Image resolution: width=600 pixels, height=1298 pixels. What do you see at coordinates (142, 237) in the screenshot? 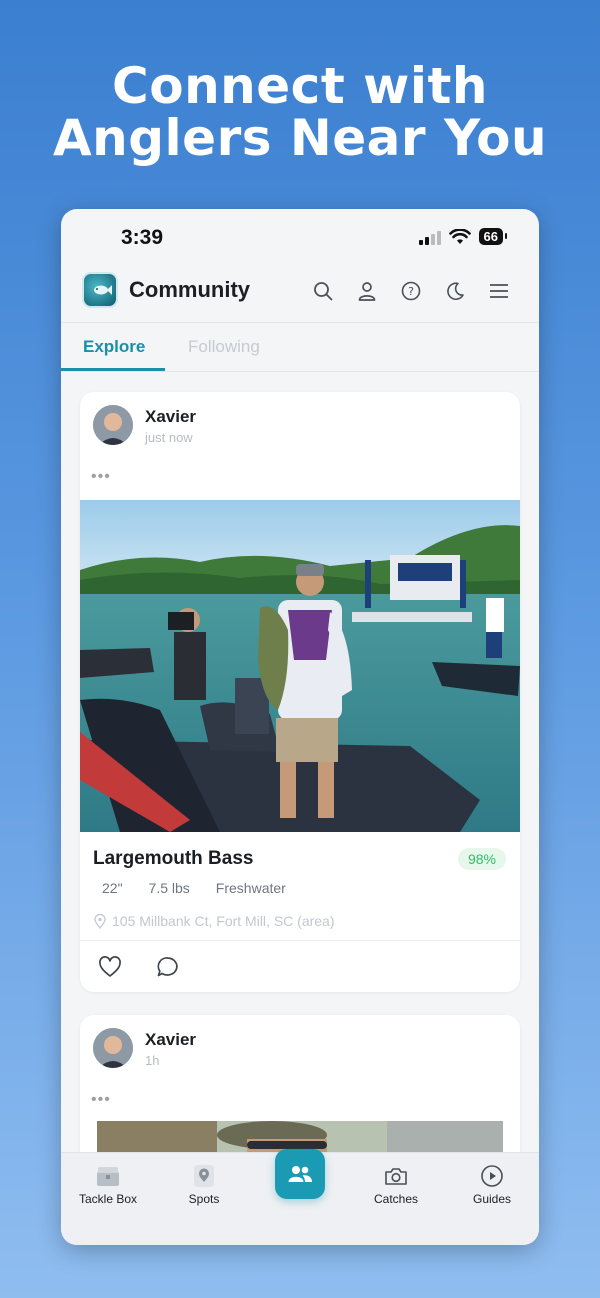
I see `status-time: 3:39` at bounding box center [142, 237].